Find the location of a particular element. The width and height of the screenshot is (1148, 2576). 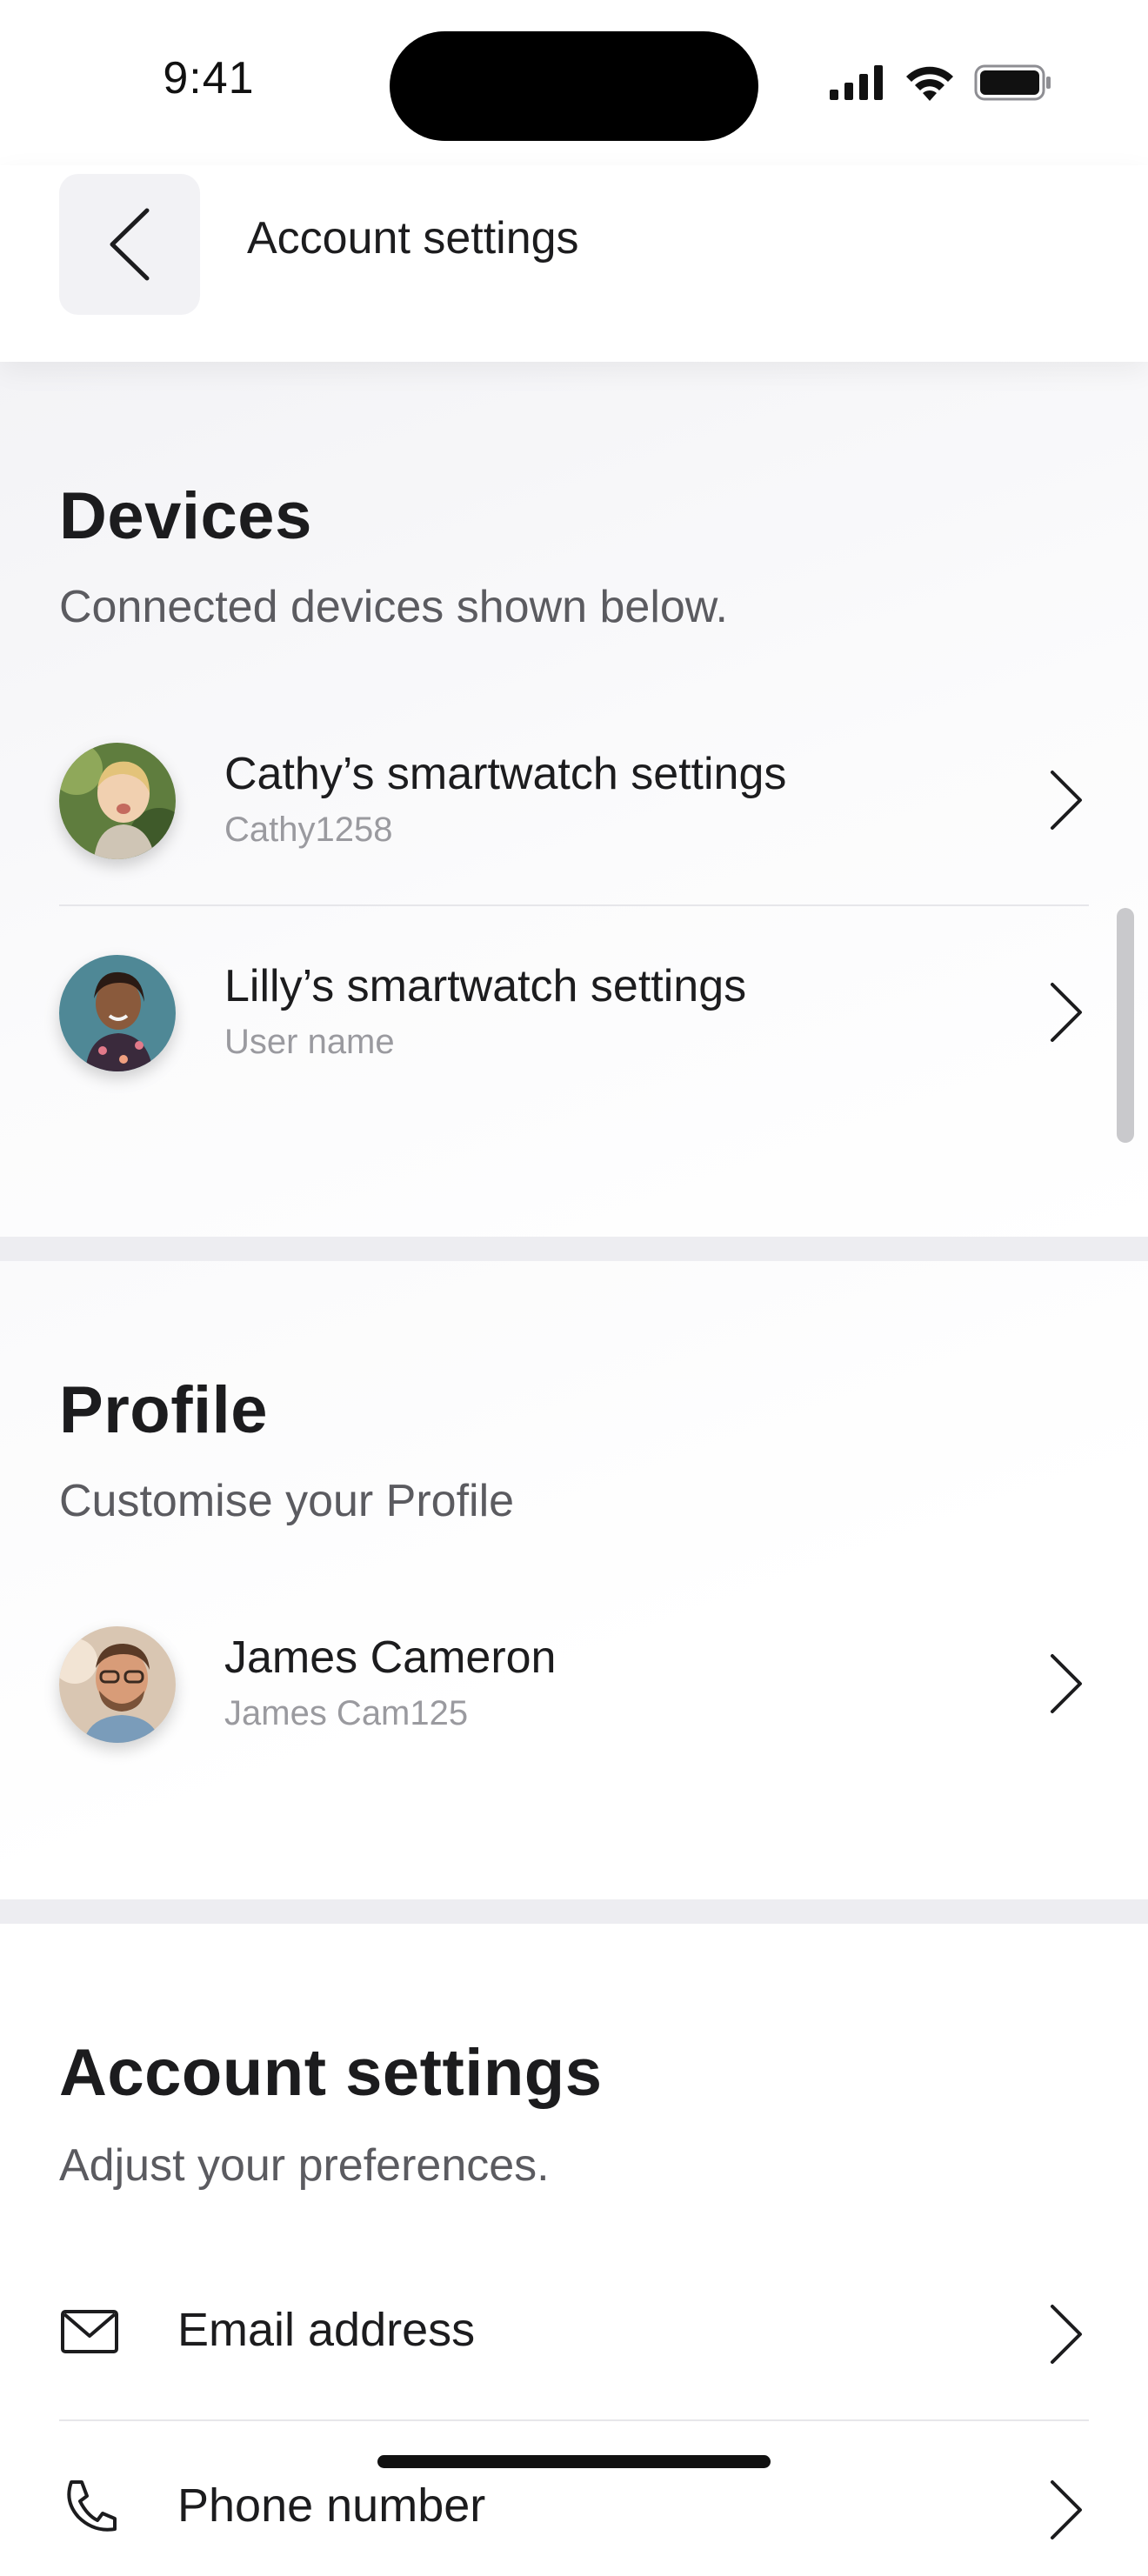

avatar-lilly is located at coordinates (118, 1013).